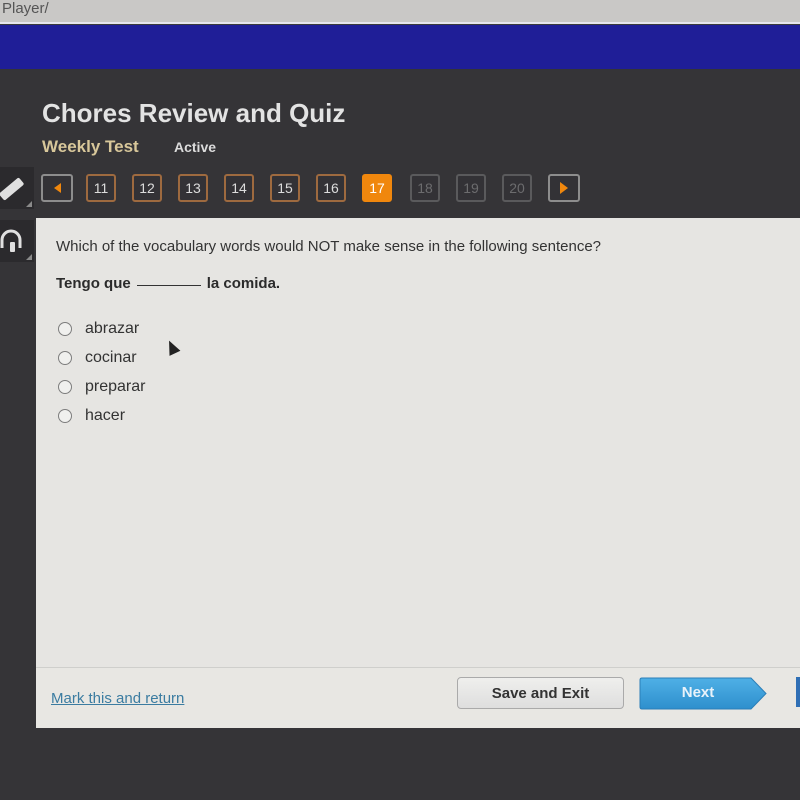  I want to click on status-label: Active, so click(195, 147).